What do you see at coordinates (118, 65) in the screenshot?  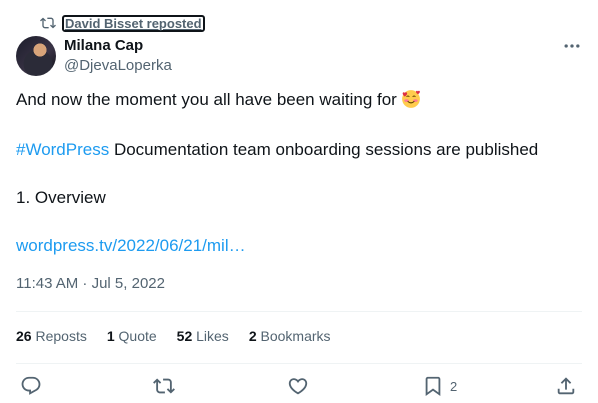 I see `author-handle: @DjevaLoperka` at bounding box center [118, 65].